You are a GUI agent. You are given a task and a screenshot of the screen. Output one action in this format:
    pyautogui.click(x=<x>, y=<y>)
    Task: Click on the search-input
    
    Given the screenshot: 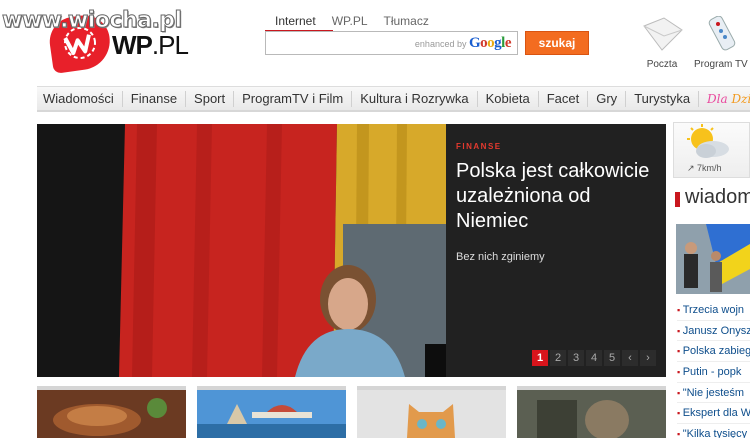 What is the action you would take?
    pyautogui.click(x=336, y=43)
    